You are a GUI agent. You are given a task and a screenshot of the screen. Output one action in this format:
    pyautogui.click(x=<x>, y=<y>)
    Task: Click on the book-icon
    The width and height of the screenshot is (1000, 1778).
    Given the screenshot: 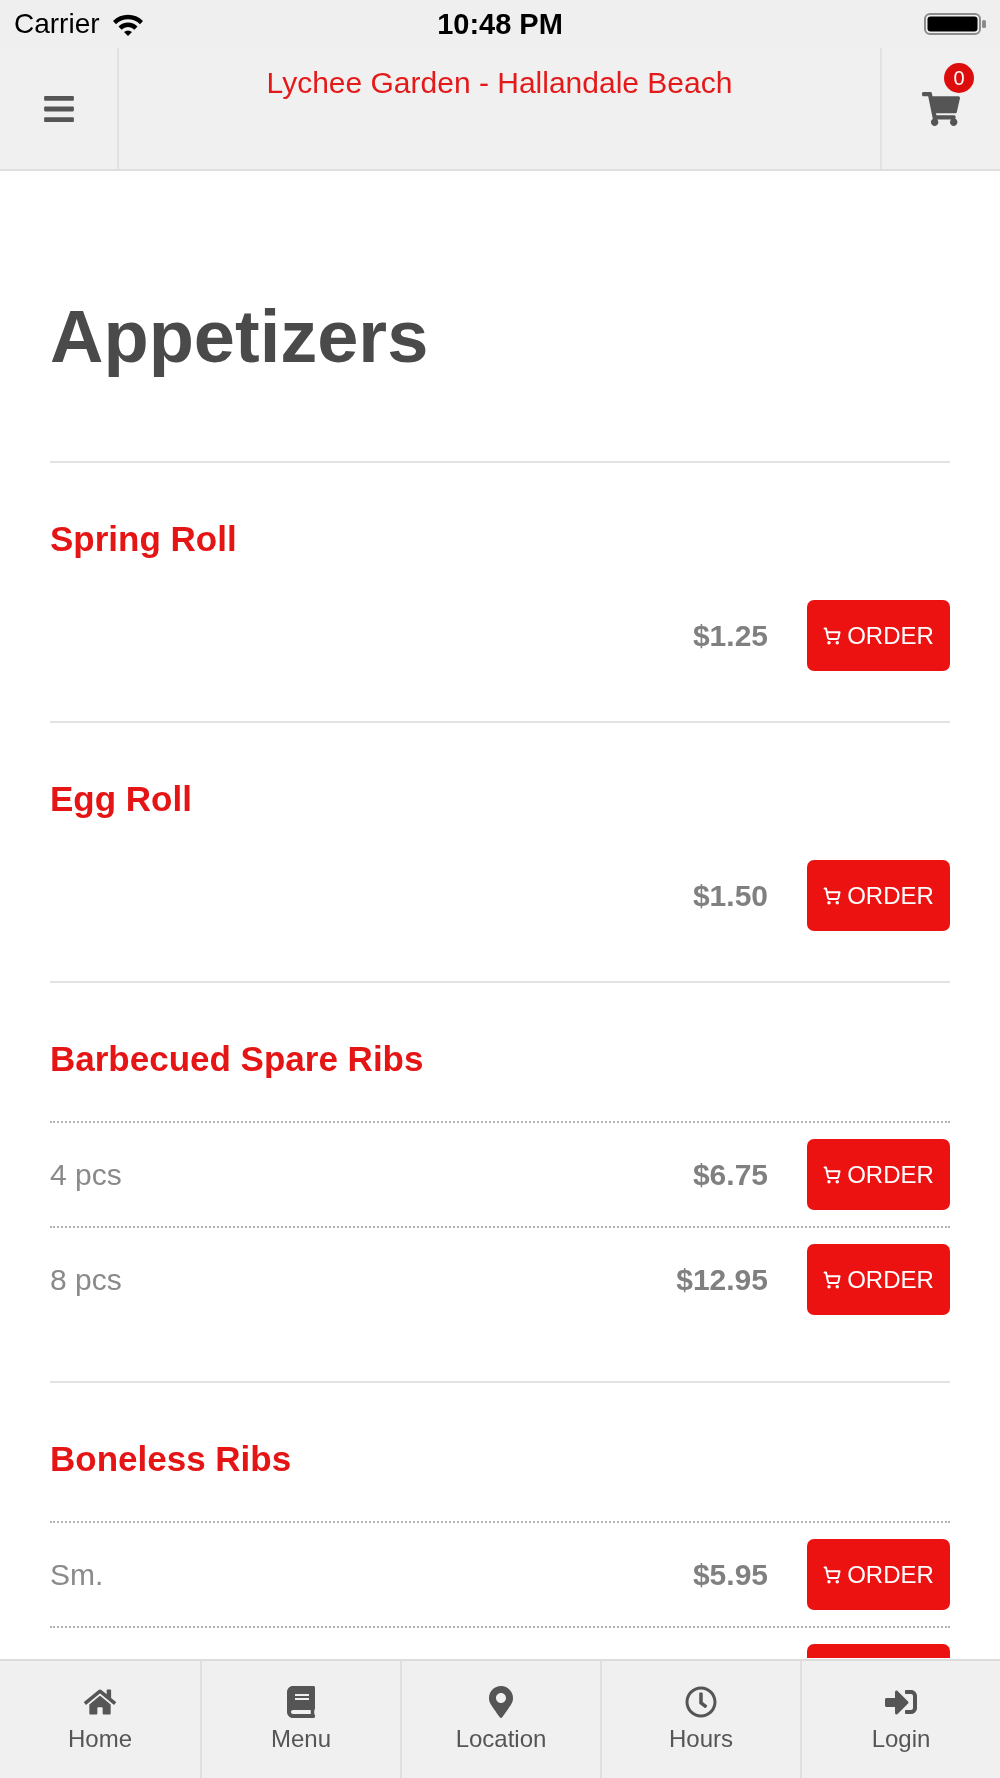 What is the action you would take?
    pyautogui.click(x=301, y=1702)
    